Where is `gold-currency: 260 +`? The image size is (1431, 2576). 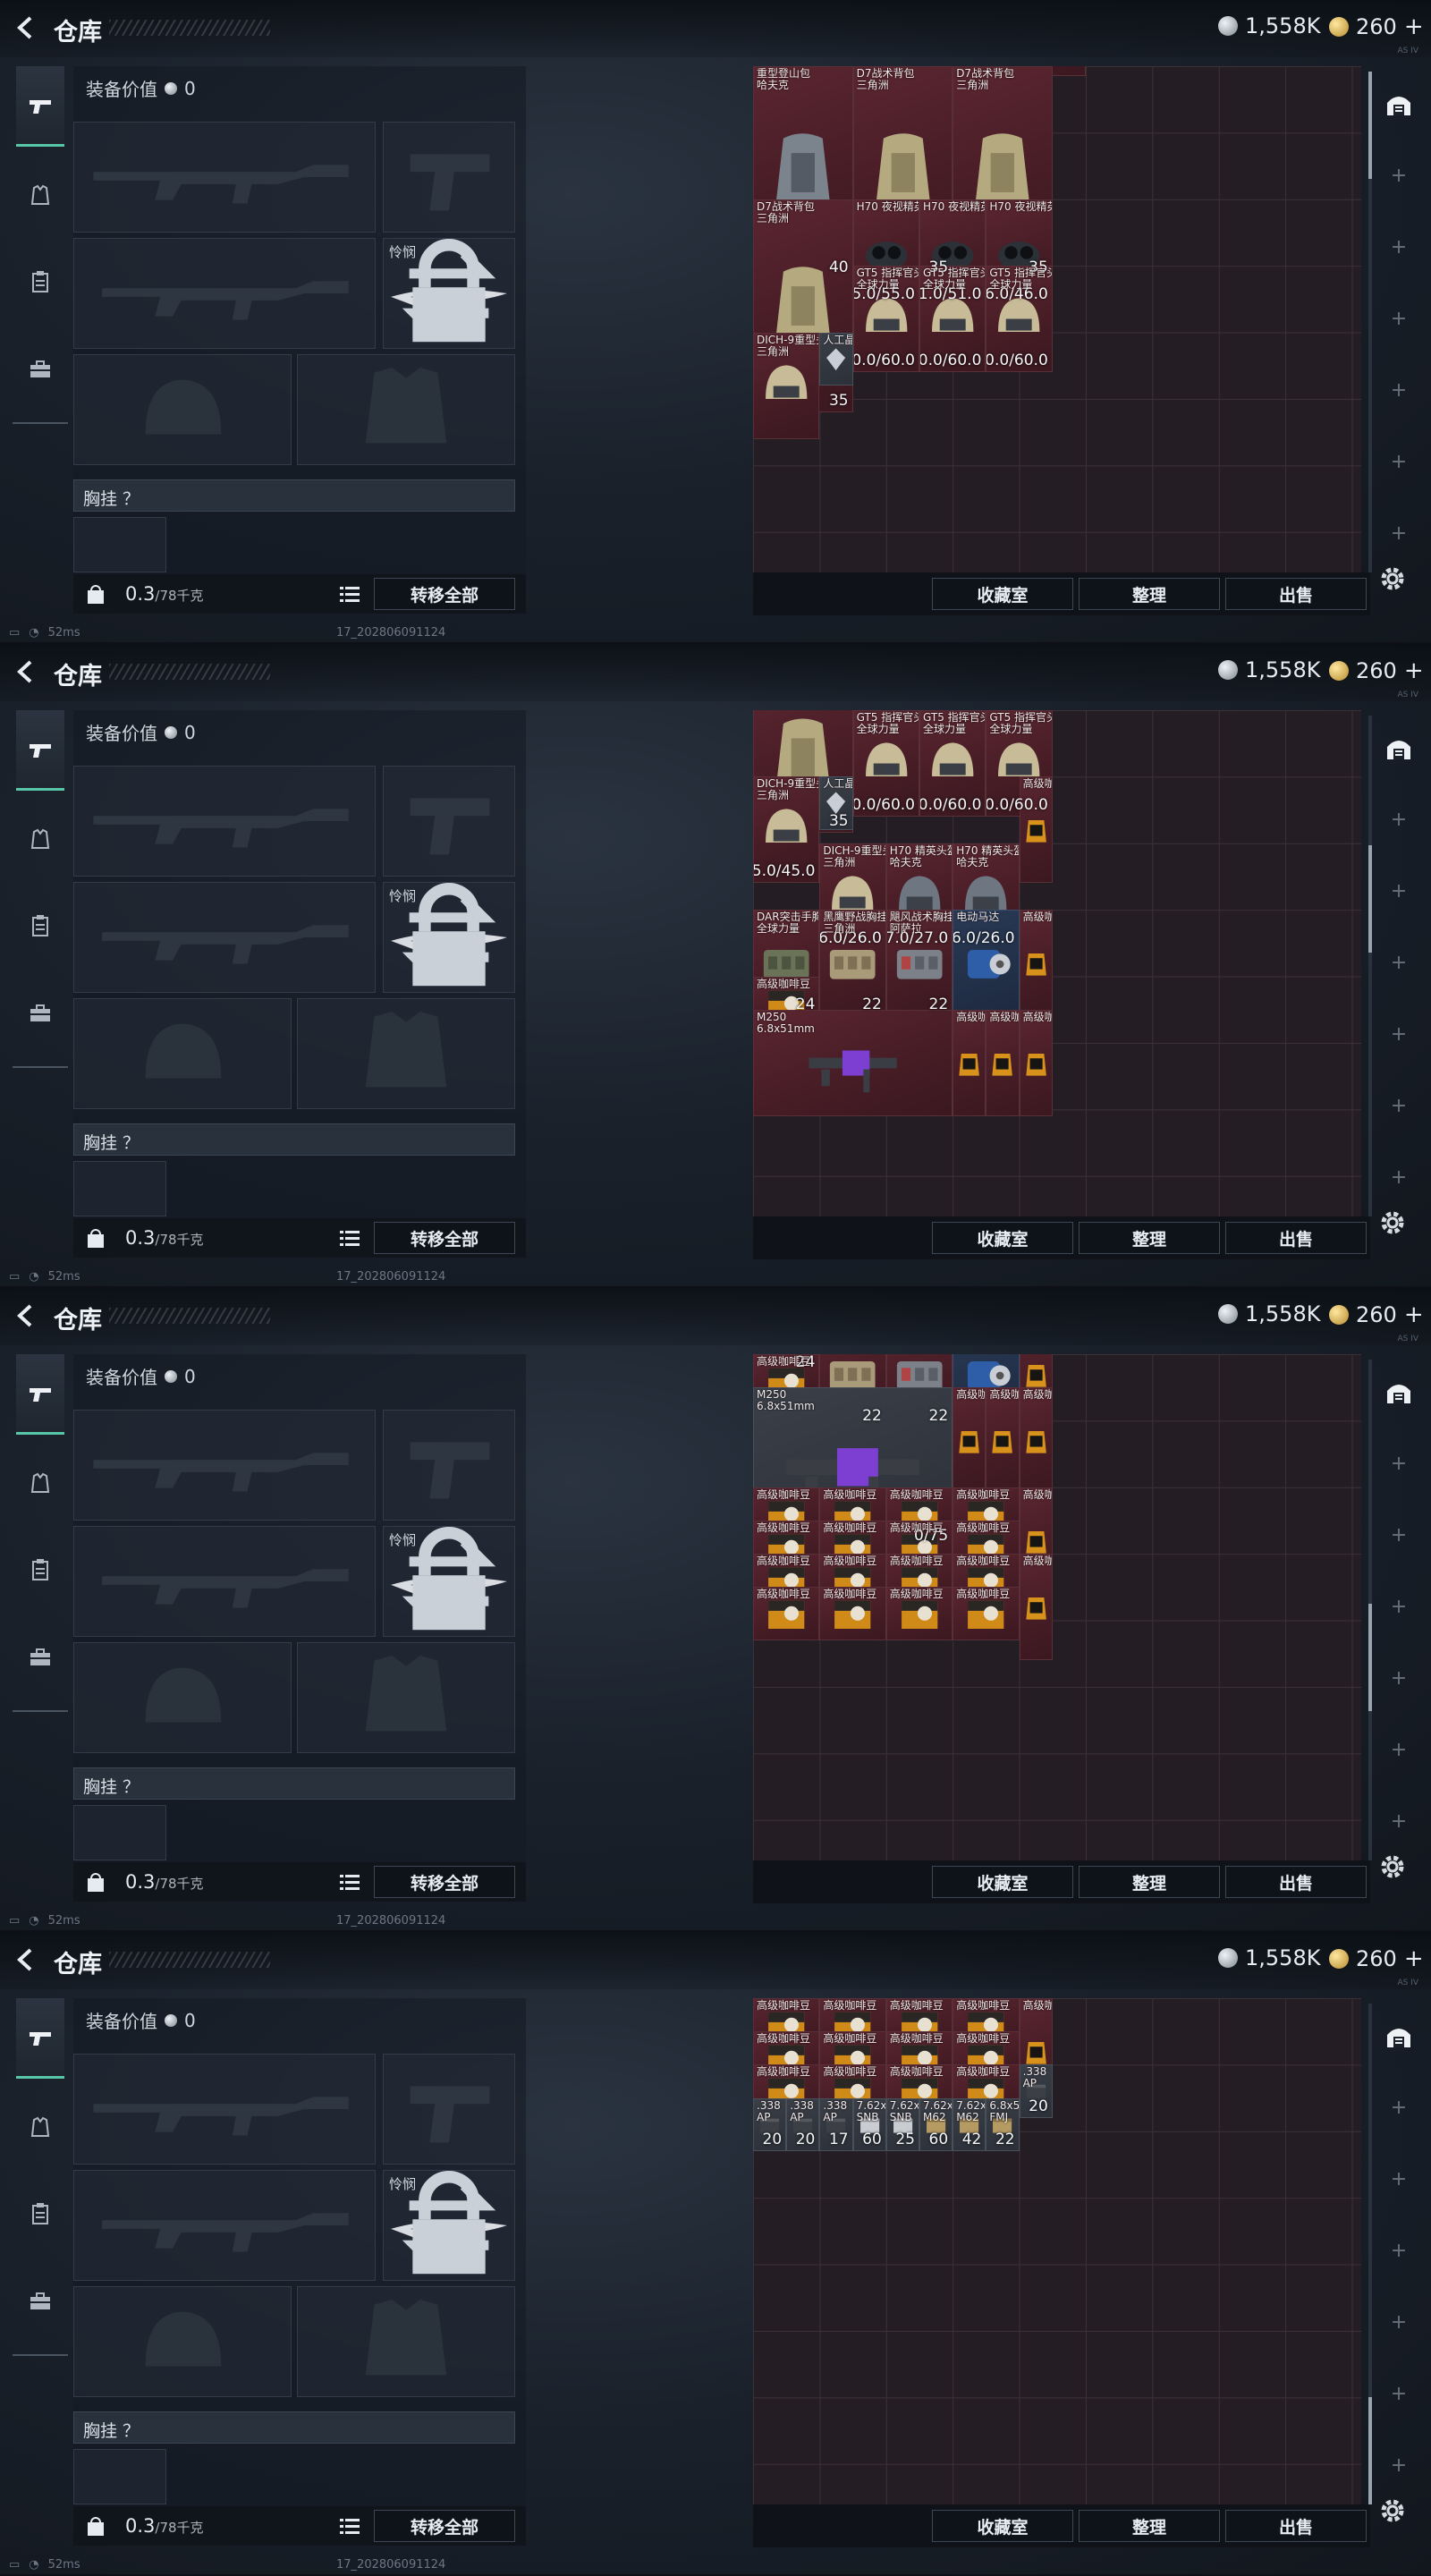
gold-currency: 260 + is located at coordinates (1377, 1958).